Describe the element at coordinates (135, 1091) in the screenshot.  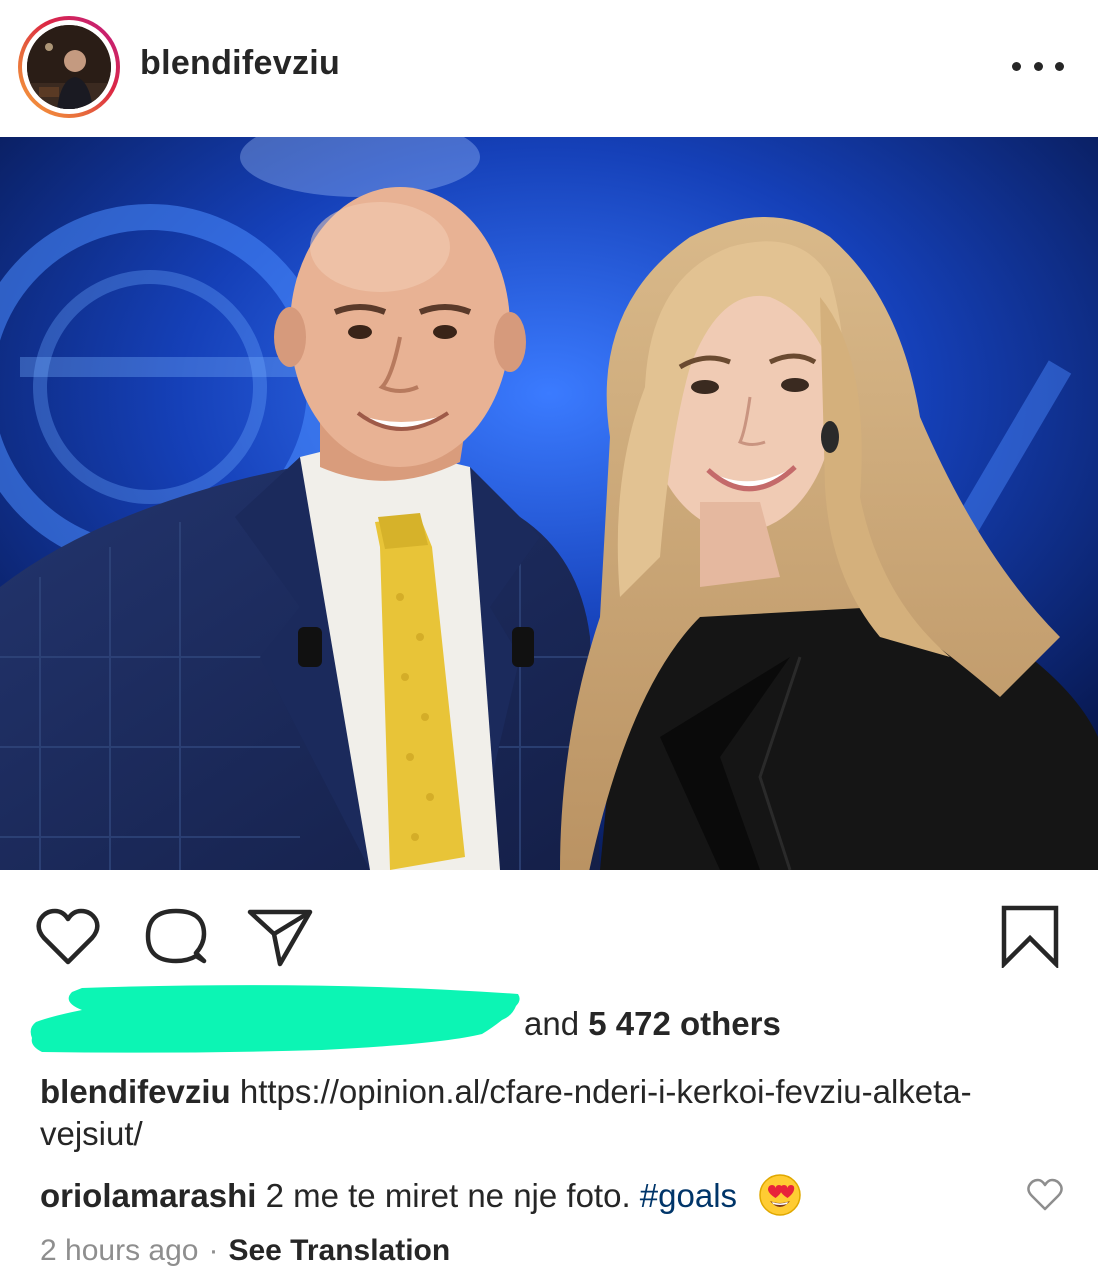
I see `caption-username: blendifevziu` at that location.